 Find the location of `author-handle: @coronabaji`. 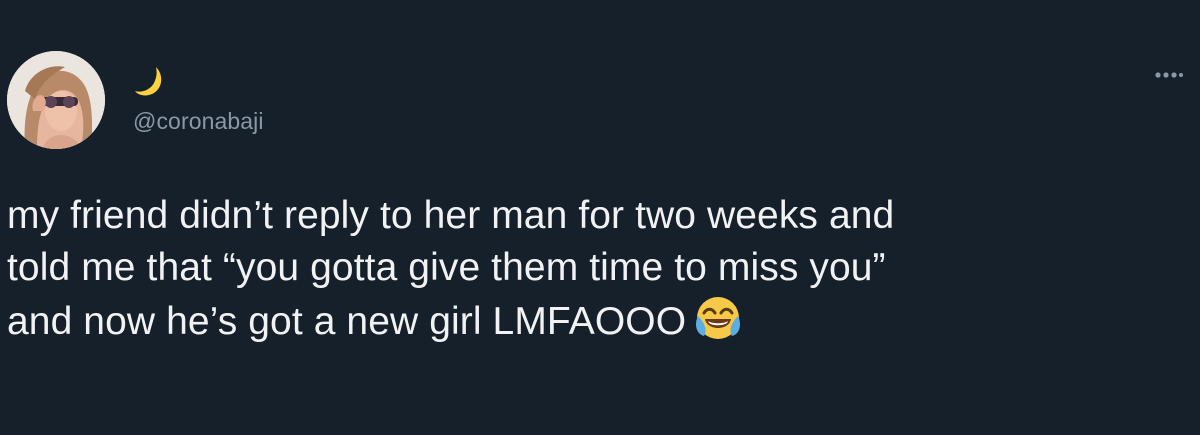

author-handle: @coronabaji is located at coordinates (198, 121).